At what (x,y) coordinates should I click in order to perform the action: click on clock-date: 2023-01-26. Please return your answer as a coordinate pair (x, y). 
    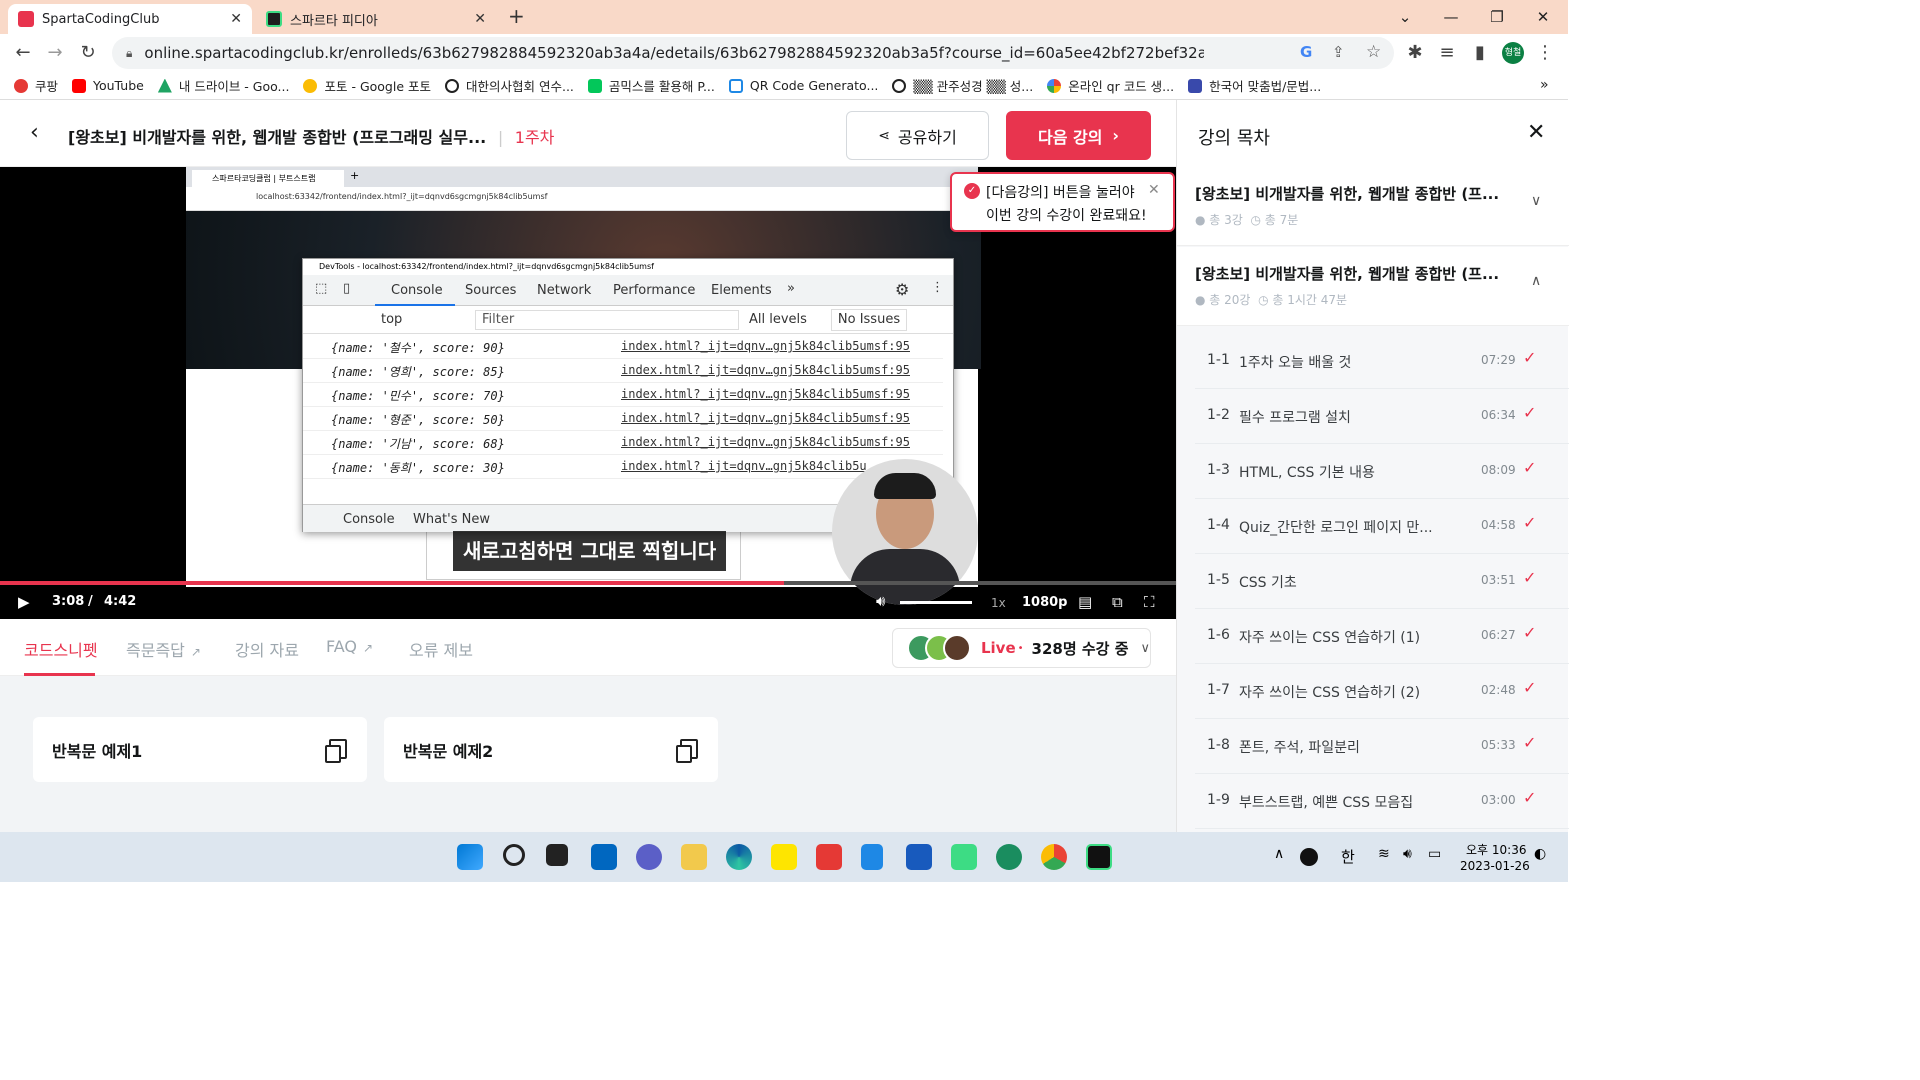
    Looking at the image, I should click on (1495, 866).